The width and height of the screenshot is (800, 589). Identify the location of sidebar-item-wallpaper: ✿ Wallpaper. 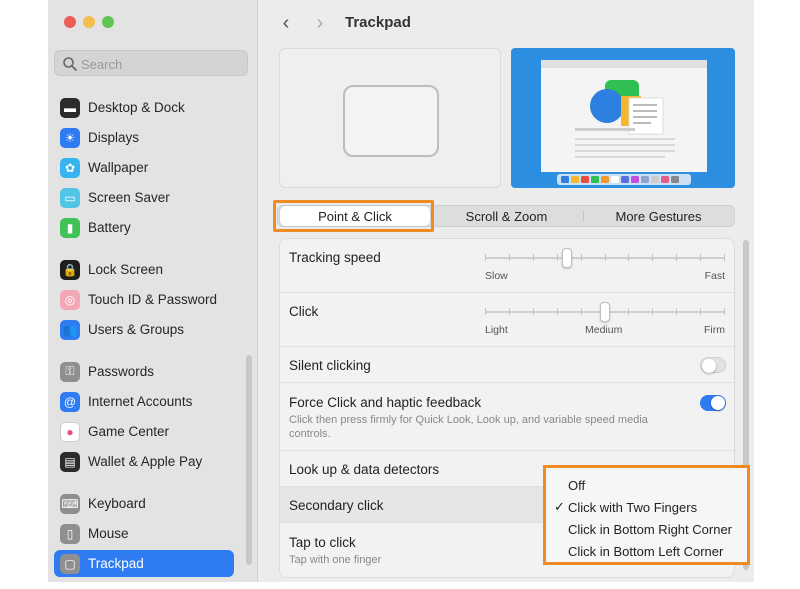
(144, 167).